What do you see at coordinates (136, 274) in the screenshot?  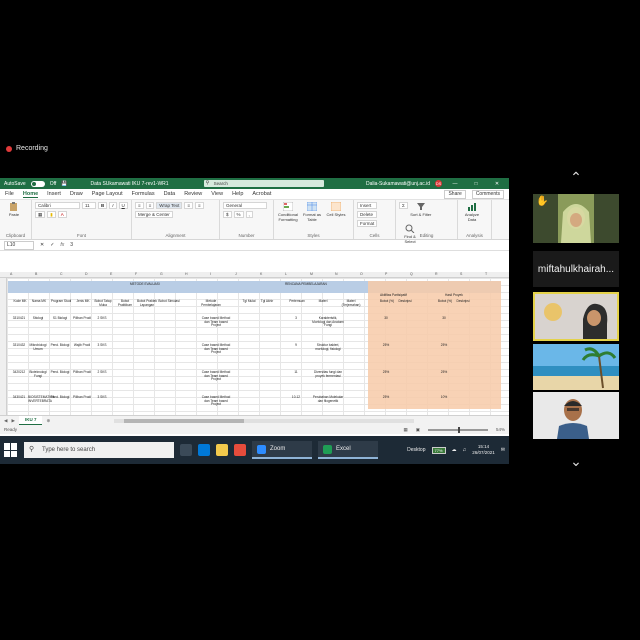 I see `column-header-f: F` at bounding box center [136, 274].